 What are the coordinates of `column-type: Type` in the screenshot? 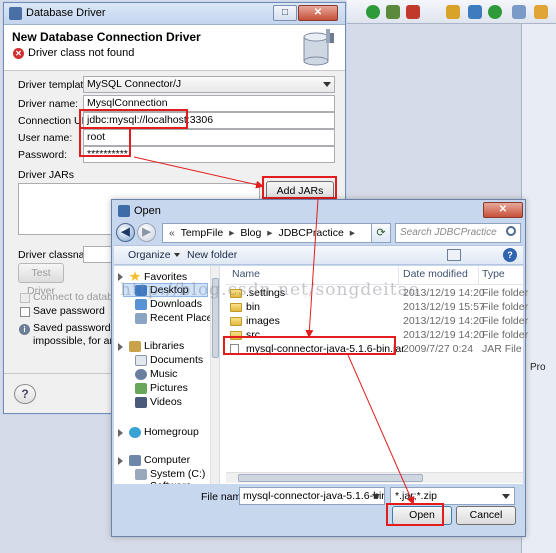 It's located at (493, 274).